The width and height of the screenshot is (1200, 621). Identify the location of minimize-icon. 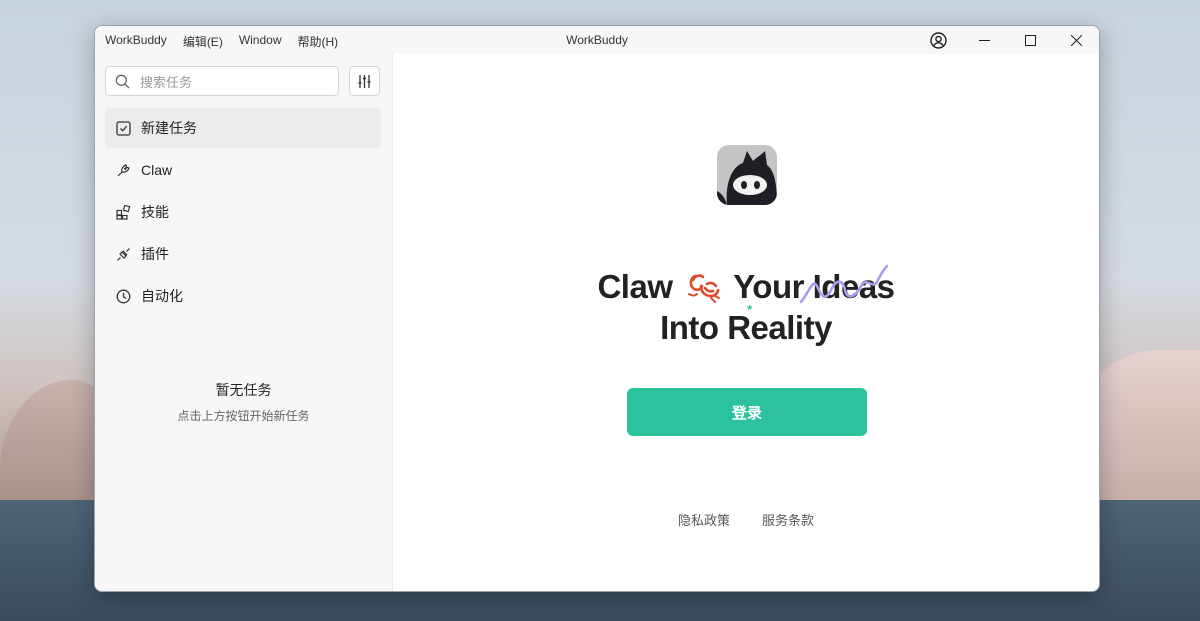
(984, 40).